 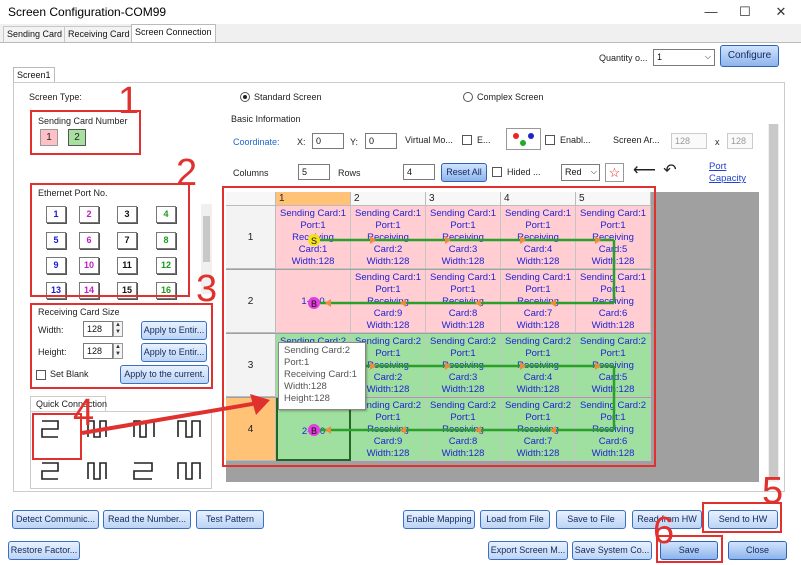 What do you see at coordinates (251, 173) in the screenshot?
I see `columns-label: Columns` at bounding box center [251, 173].